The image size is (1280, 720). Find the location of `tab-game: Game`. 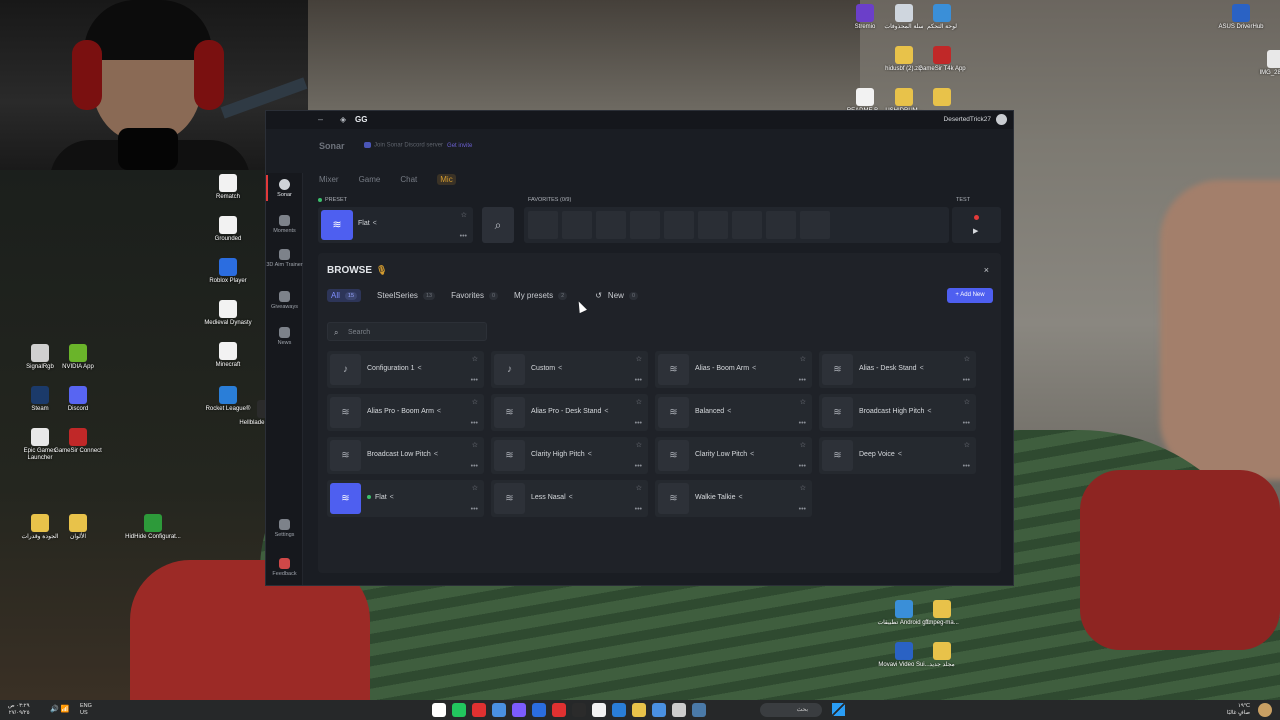

tab-game: Game is located at coordinates (370, 180).